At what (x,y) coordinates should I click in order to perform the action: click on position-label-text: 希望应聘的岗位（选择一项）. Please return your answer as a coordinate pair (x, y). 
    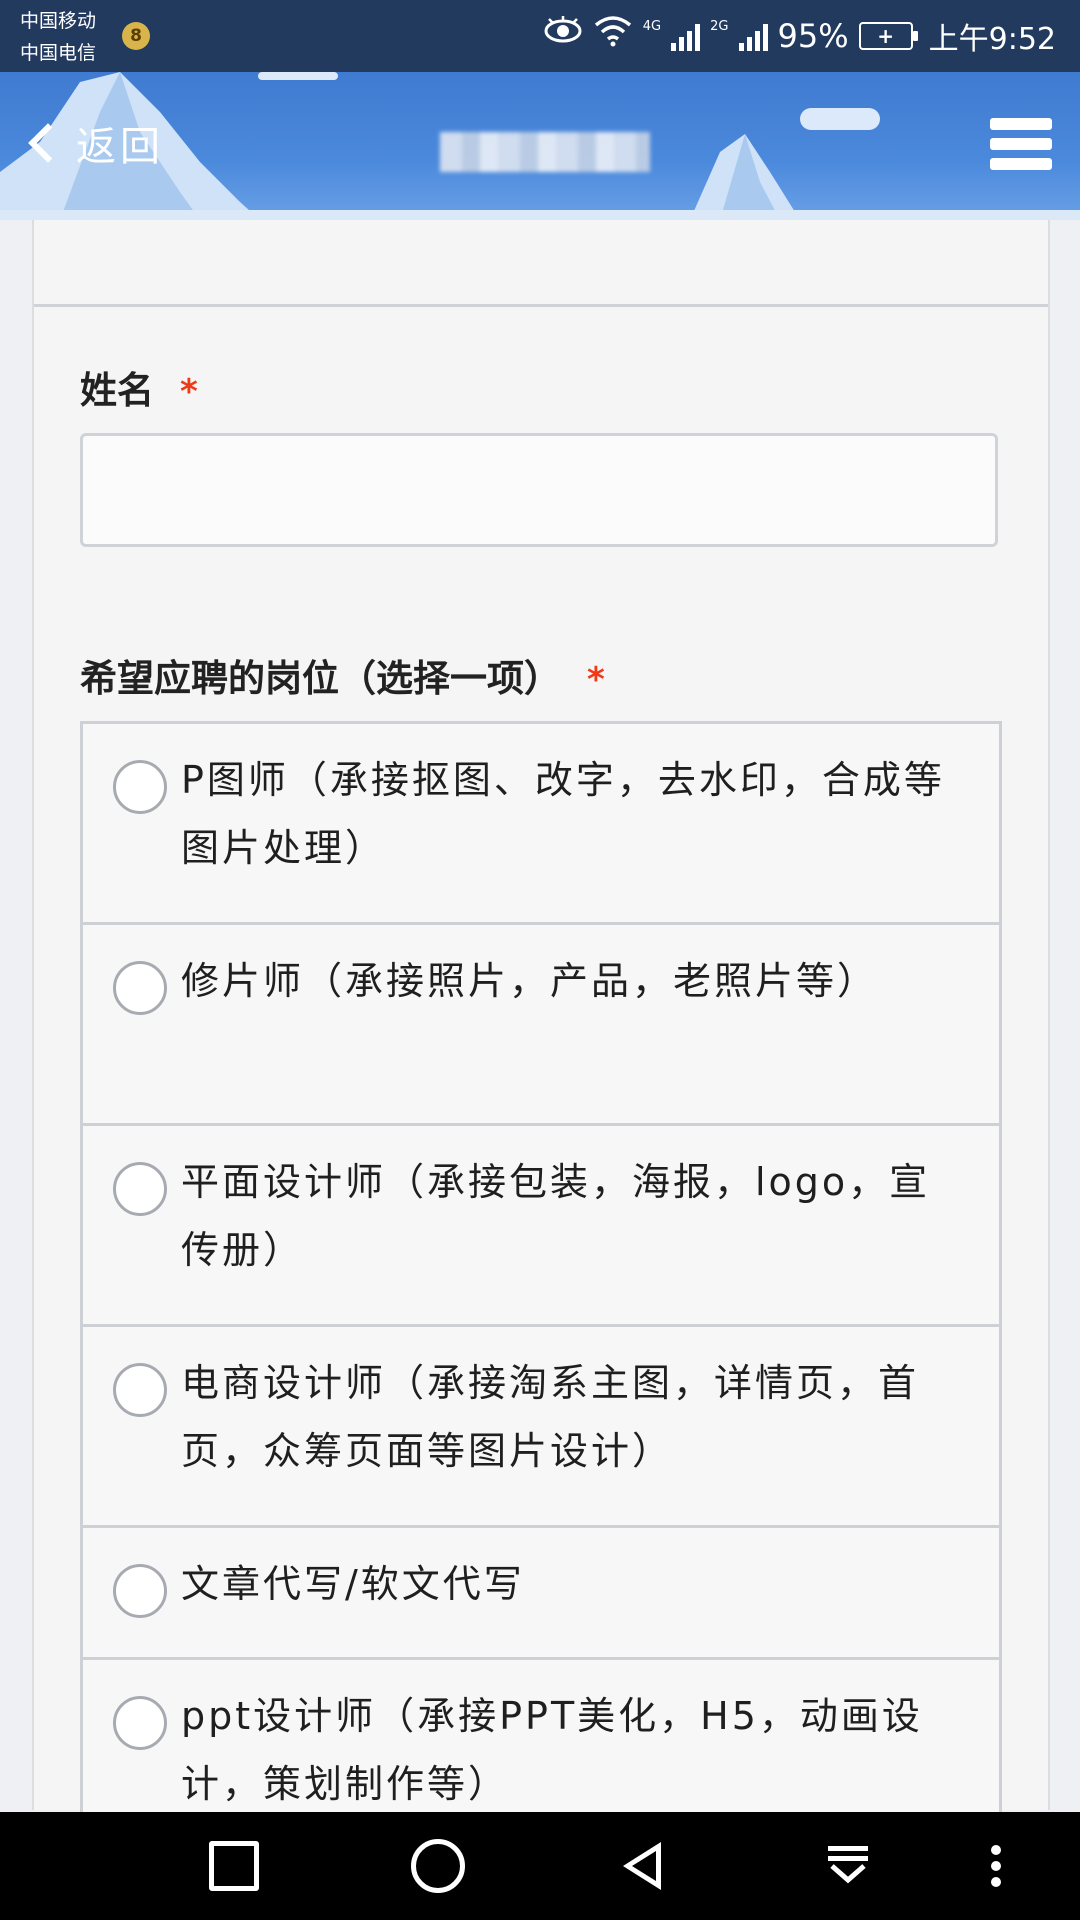
    Looking at the image, I should click on (320, 678).